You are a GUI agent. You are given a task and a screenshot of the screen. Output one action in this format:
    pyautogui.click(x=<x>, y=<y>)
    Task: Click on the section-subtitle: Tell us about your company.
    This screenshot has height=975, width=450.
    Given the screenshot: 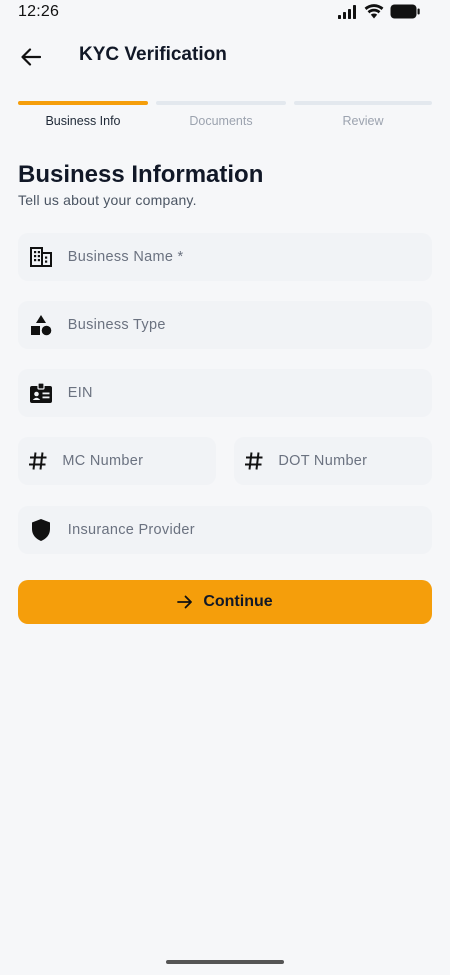 What is the action you would take?
    pyautogui.click(x=107, y=200)
    